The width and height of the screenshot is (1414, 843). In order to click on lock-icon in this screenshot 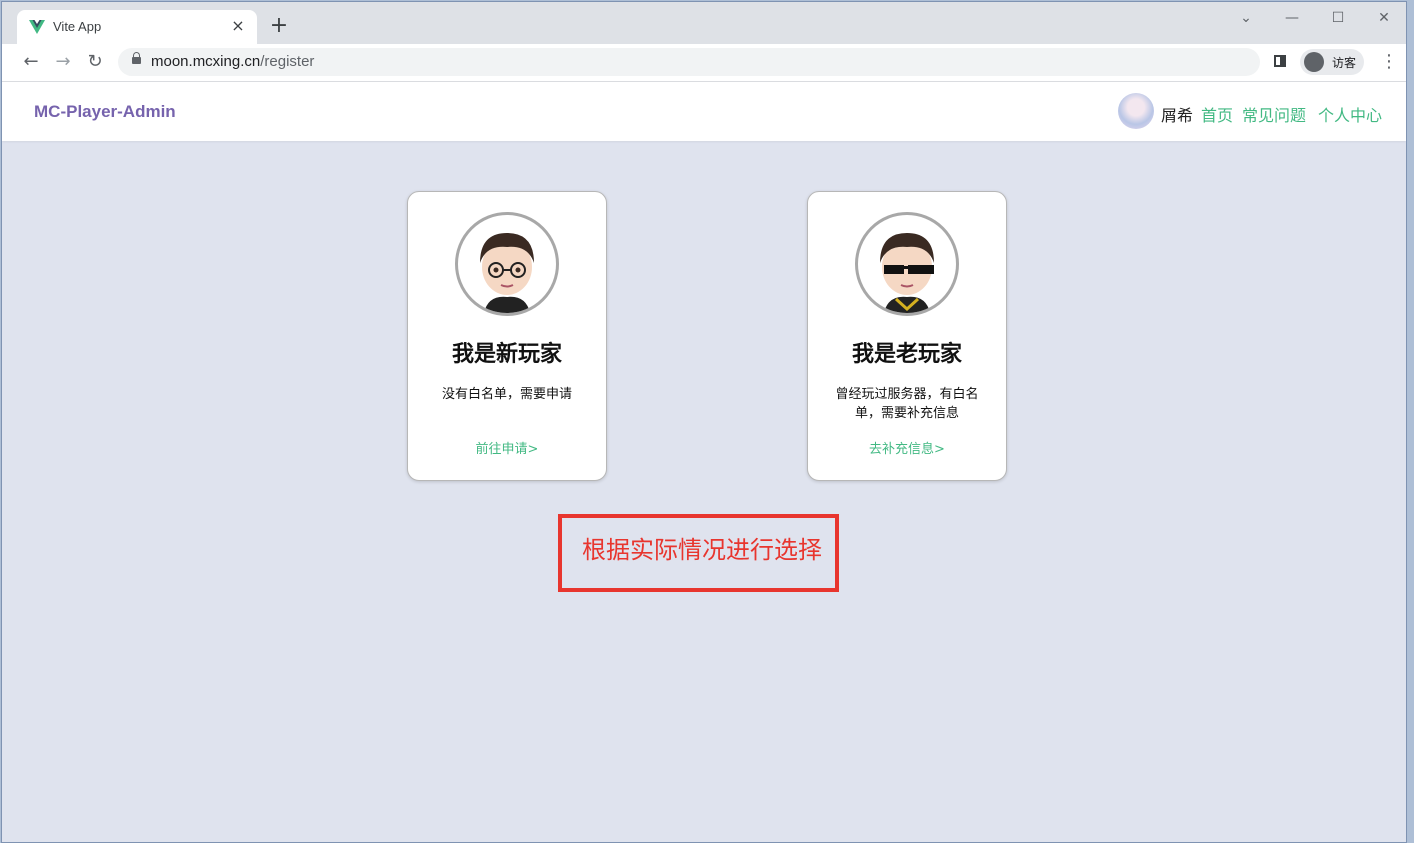, I will do `click(136, 58)`.